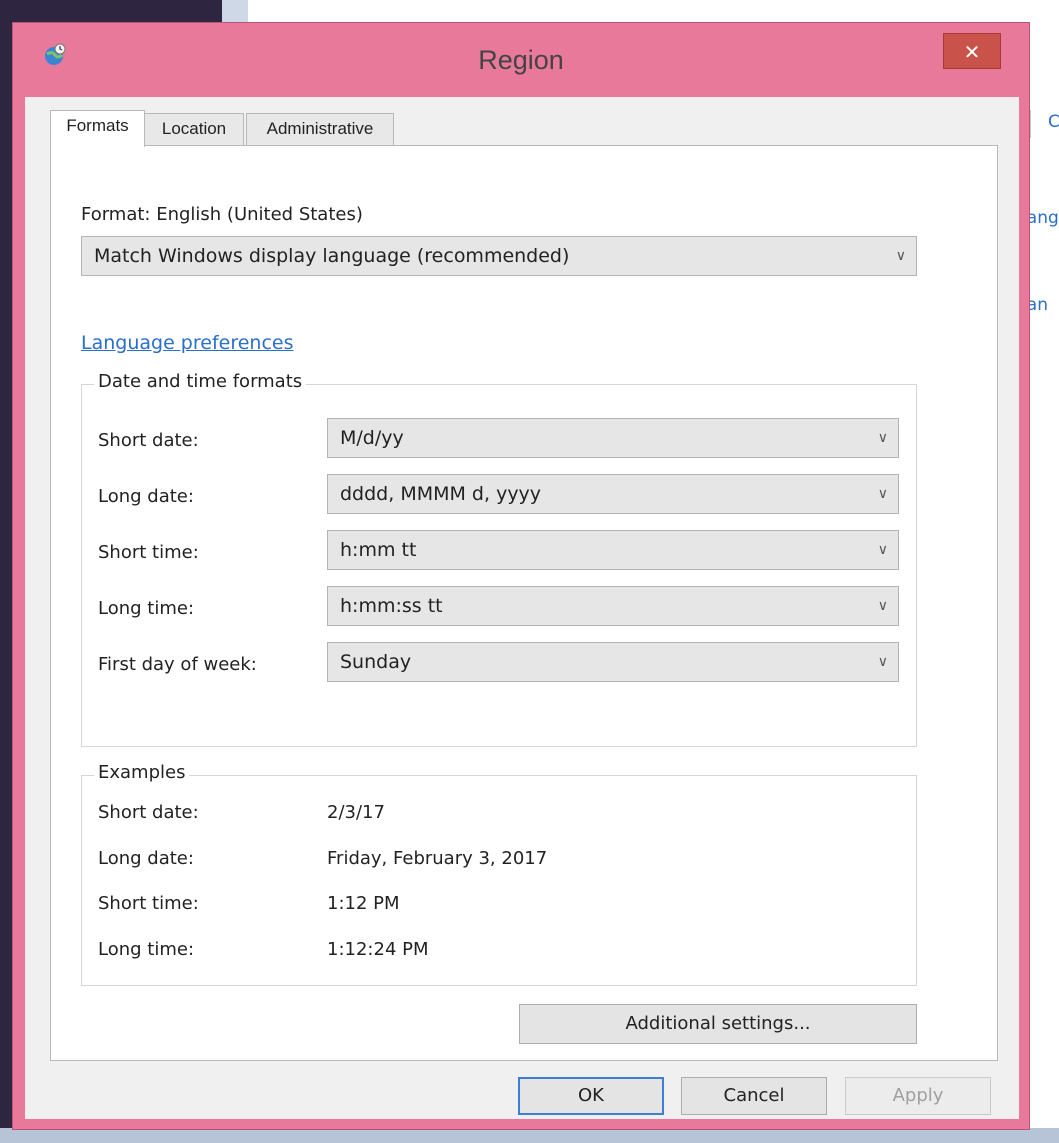 The height and width of the screenshot is (1143, 1059). Describe the element at coordinates (591, 1096) in the screenshot. I see `ok-button: OK` at that location.